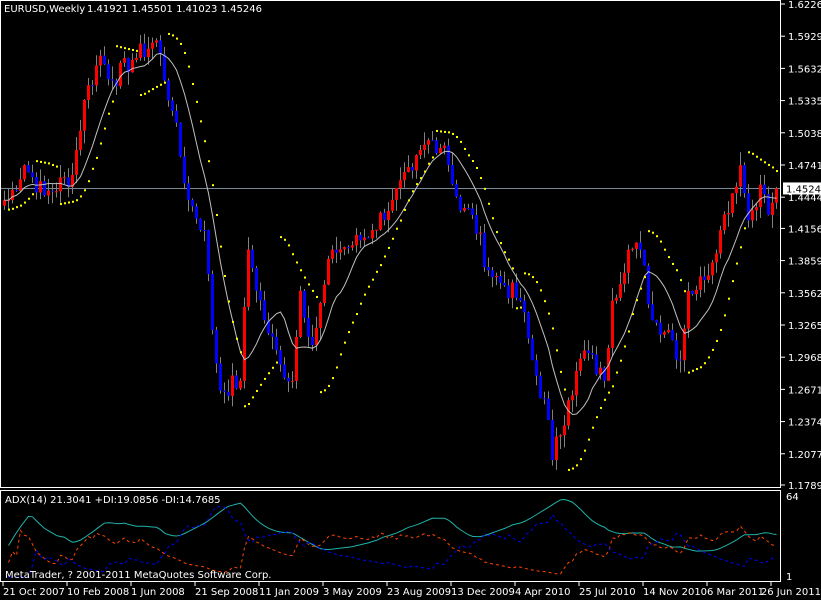 This screenshot has height=600, width=821. I want to click on price-tick-label: 1.38590, so click(804, 262).